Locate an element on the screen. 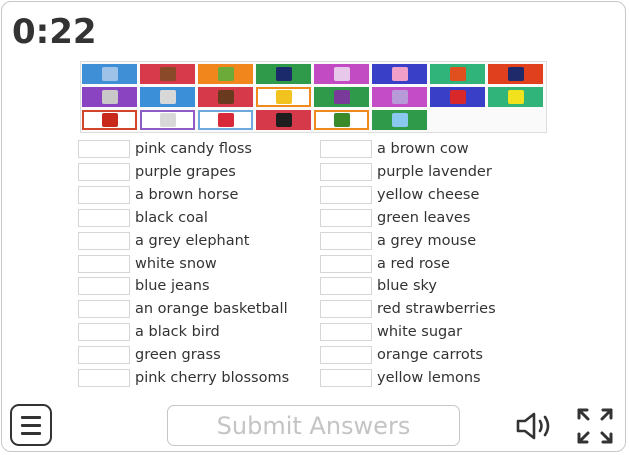  match-label: purple lavender is located at coordinates (434, 171).